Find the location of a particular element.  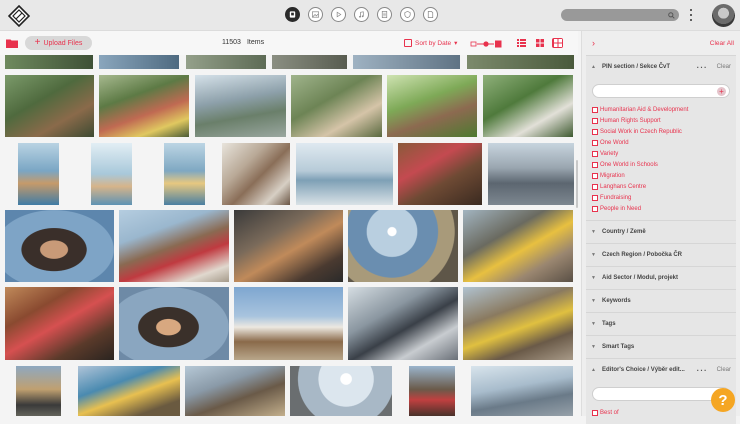

add-icon: + is located at coordinates (721, 91).